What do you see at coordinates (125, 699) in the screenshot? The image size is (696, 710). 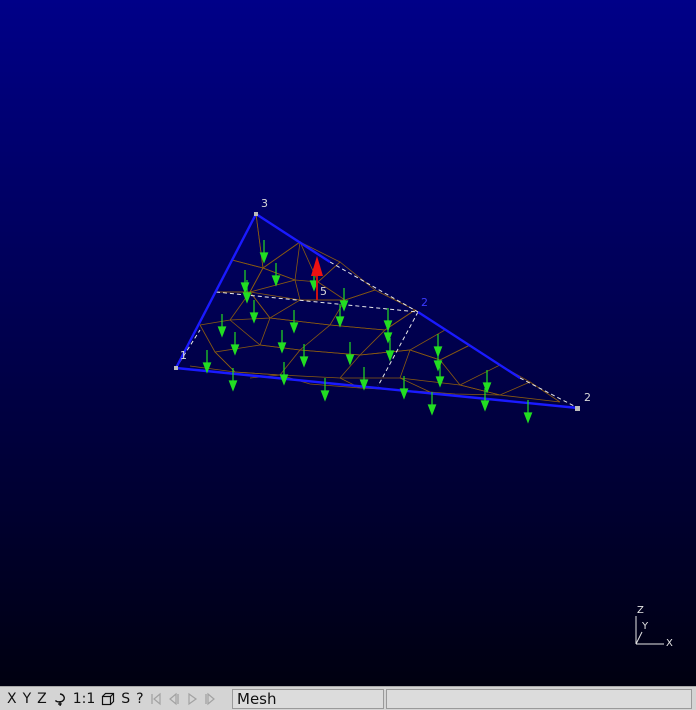 I see `snapshot-s-button: S` at bounding box center [125, 699].